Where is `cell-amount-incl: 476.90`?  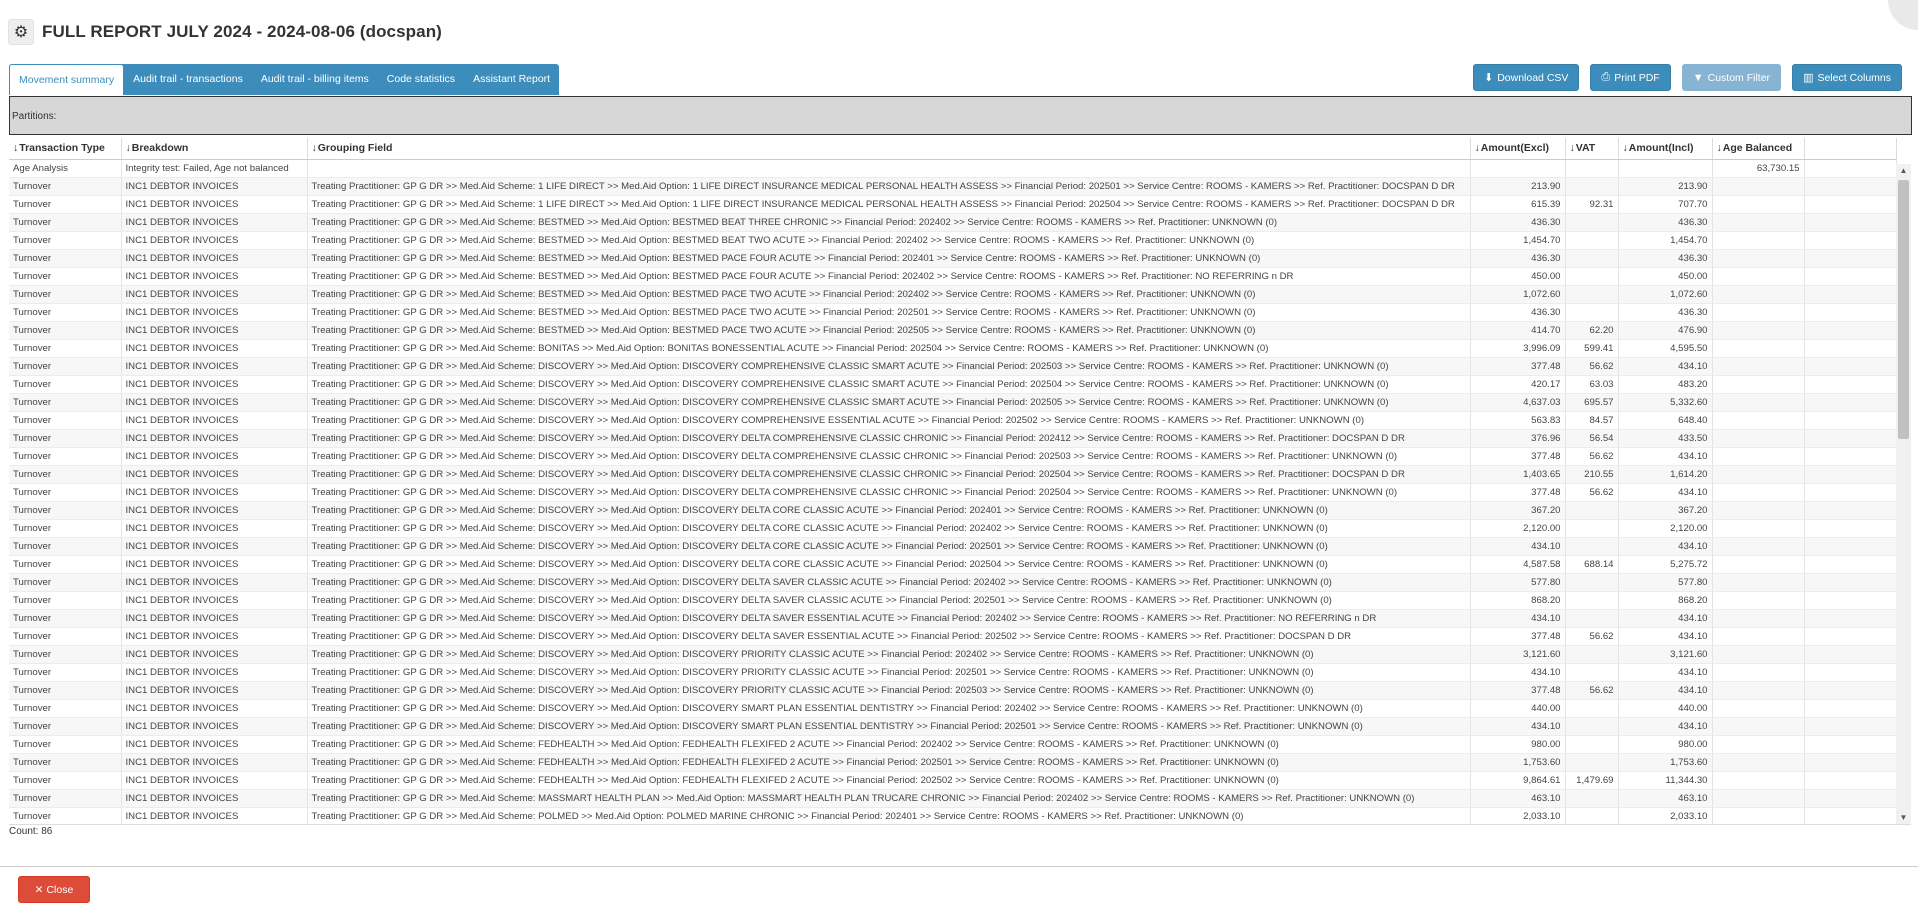
cell-amount-incl: 476.90 is located at coordinates (1665, 330).